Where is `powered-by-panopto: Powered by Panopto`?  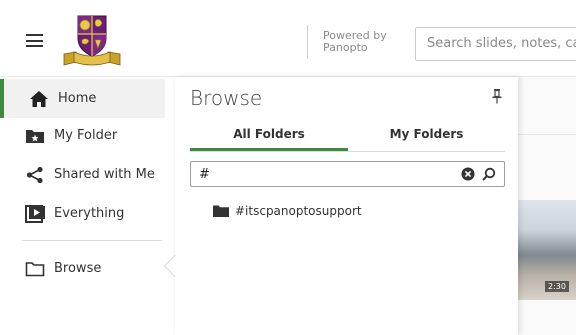
powered-by-panopto: Powered by Panopto is located at coordinates (355, 42).